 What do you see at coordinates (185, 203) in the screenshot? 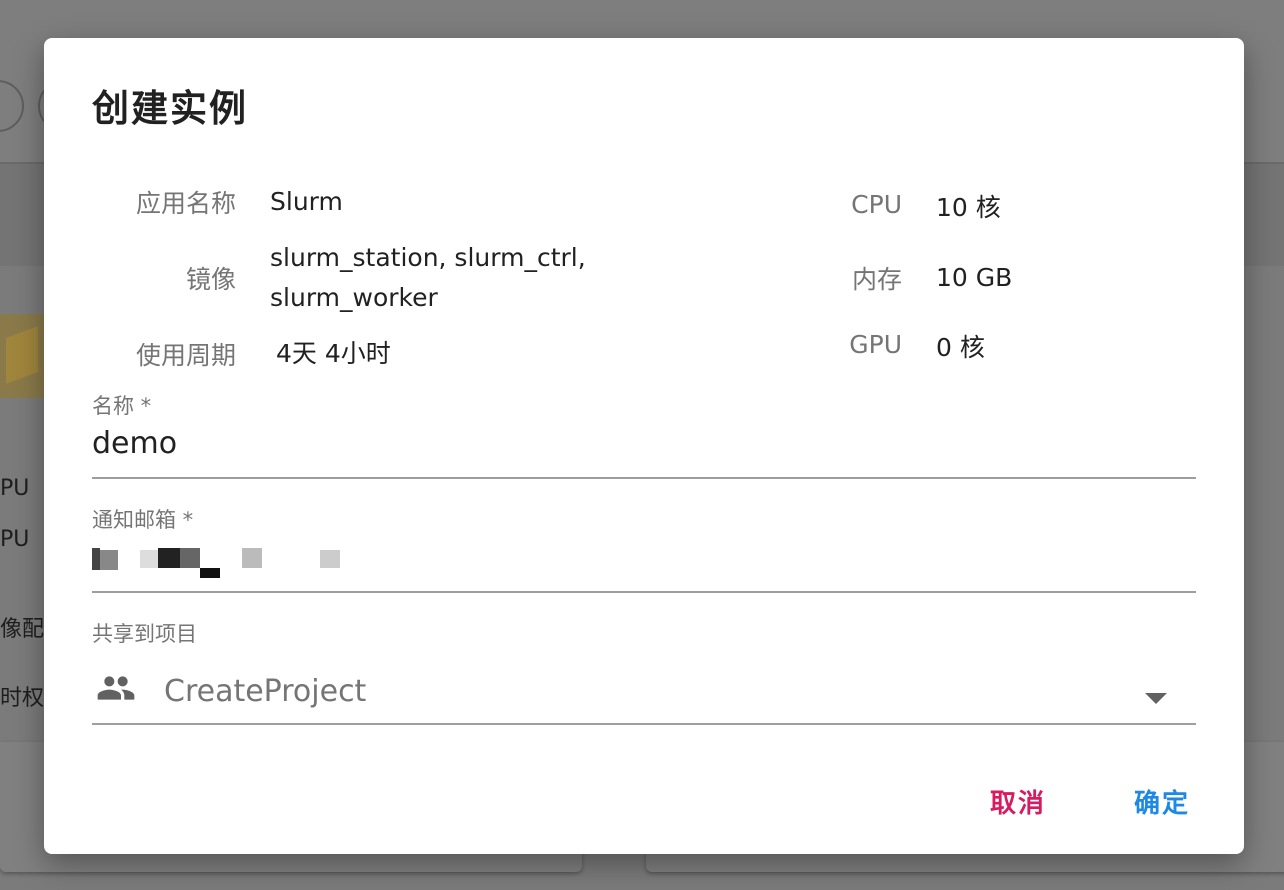
I see `app-name-label: 应用名称` at bounding box center [185, 203].